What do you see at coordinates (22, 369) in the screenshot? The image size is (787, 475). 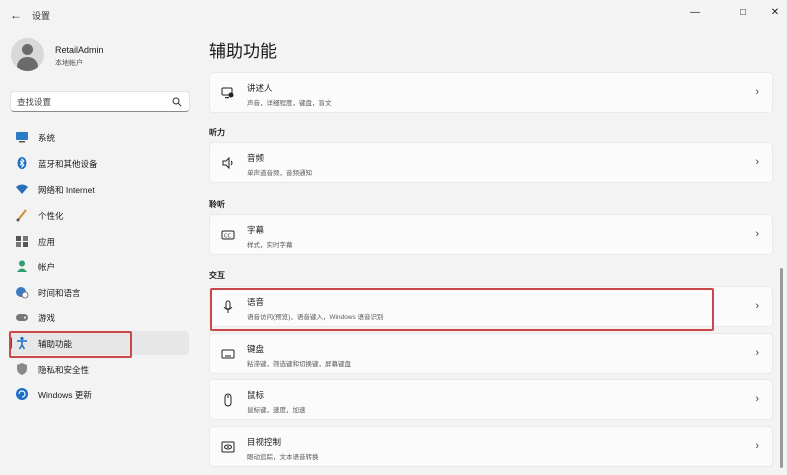 I see `shield-icon` at bounding box center [22, 369].